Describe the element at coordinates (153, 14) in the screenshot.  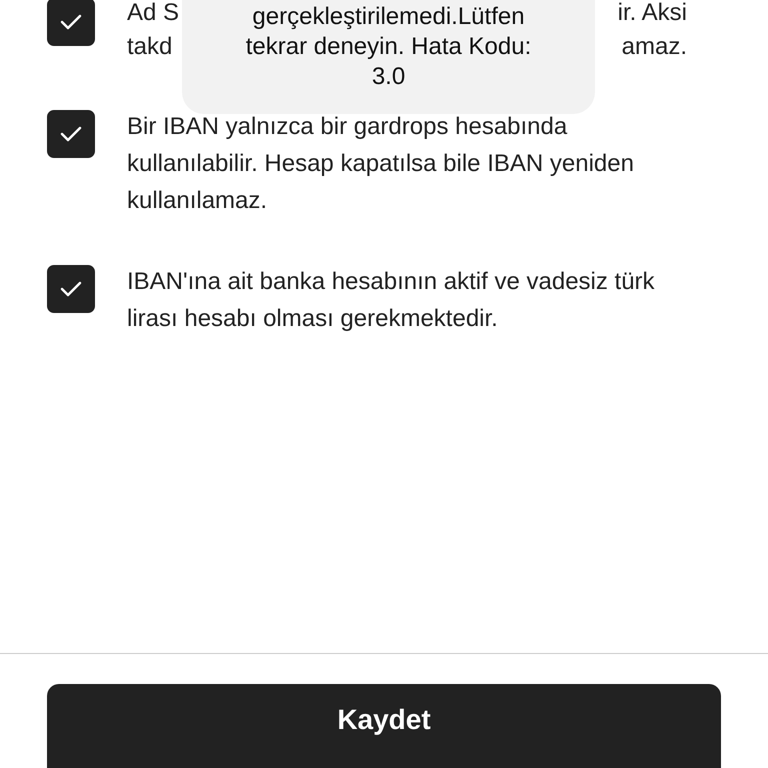
I see `condition-text: Ad S` at that location.